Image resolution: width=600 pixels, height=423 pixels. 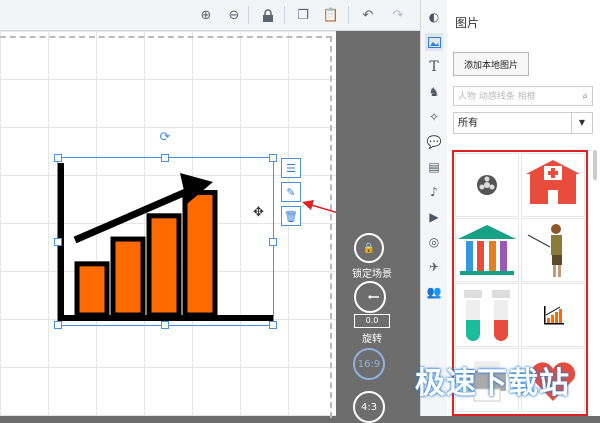 What do you see at coordinates (331, 15) in the screenshot?
I see `paste-icon: 📋` at bounding box center [331, 15].